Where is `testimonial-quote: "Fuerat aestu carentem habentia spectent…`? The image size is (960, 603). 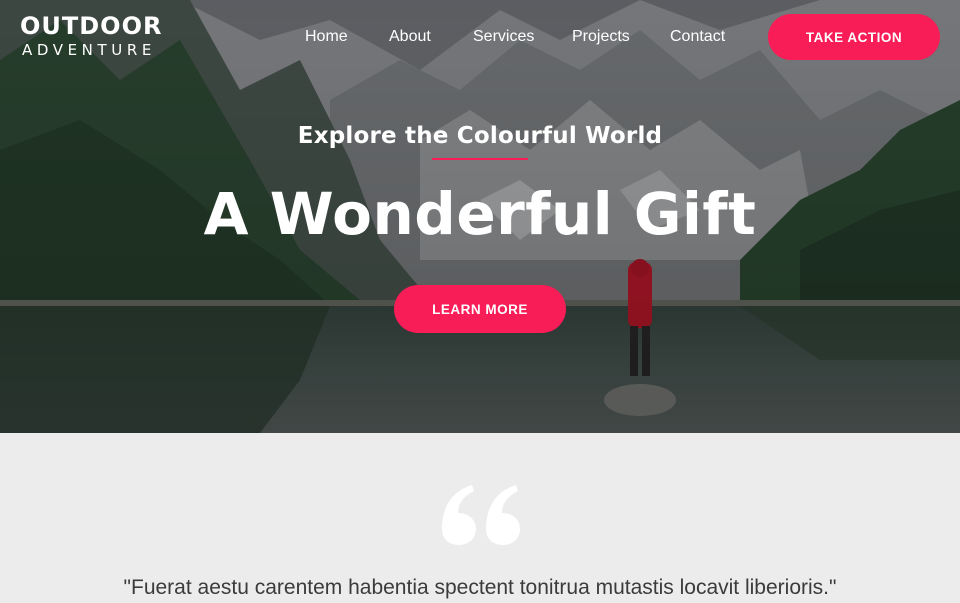 testimonial-quote: "Fuerat aestu carentem habentia spectent… is located at coordinates (480, 587).